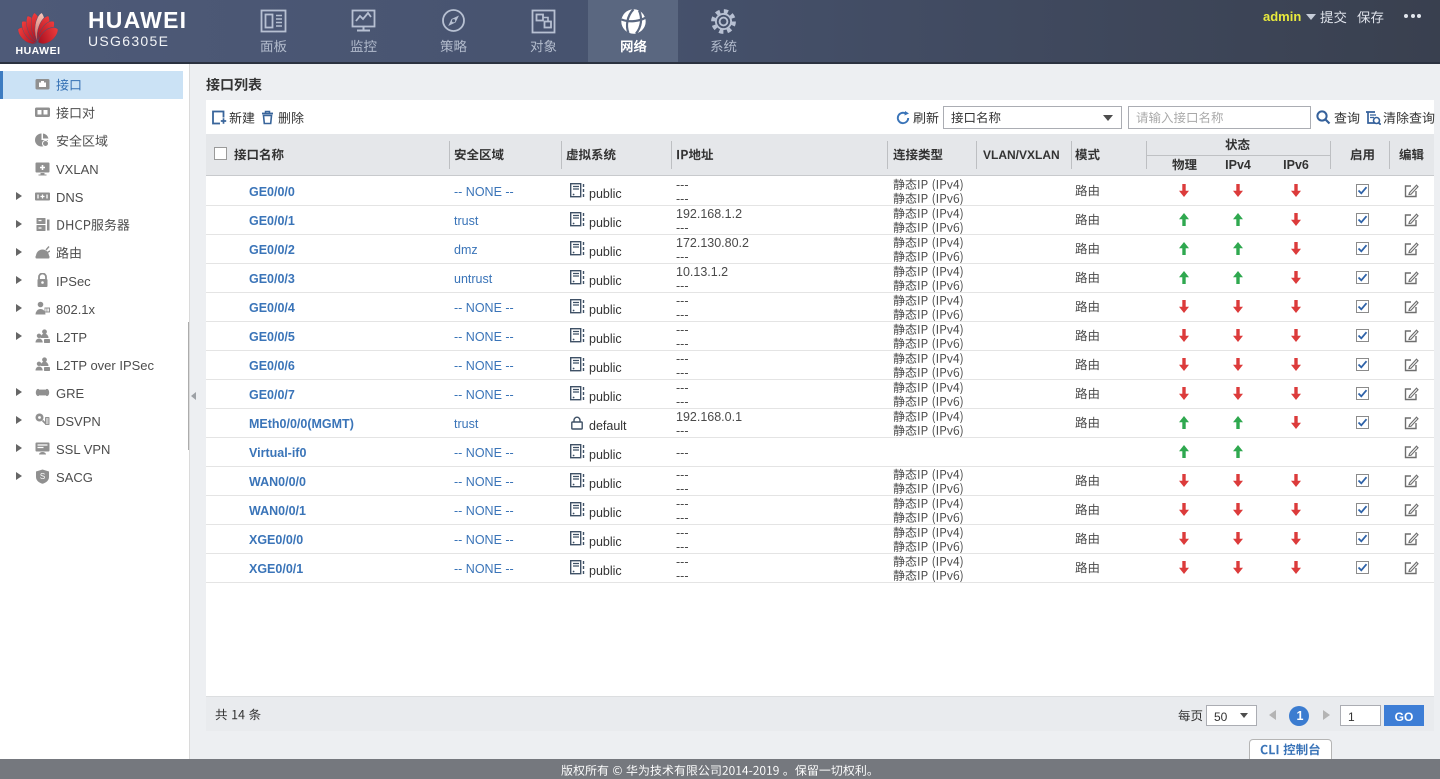 The height and width of the screenshot is (779, 1440). I want to click on svg-text: S, so click(42, 476).